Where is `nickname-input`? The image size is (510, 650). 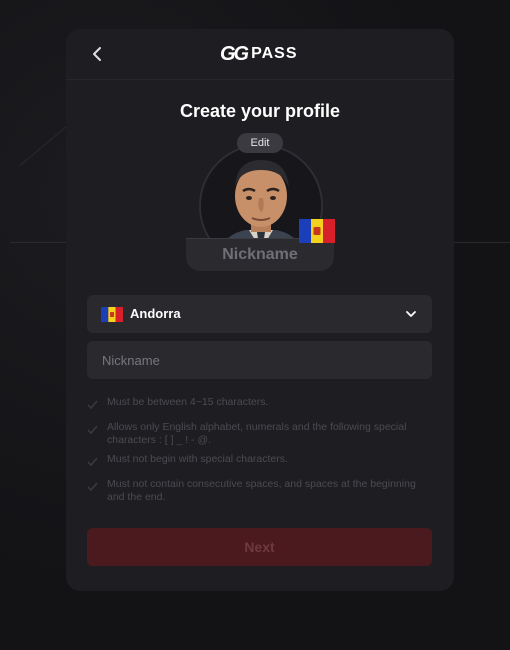
nickname-input is located at coordinates (259, 360).